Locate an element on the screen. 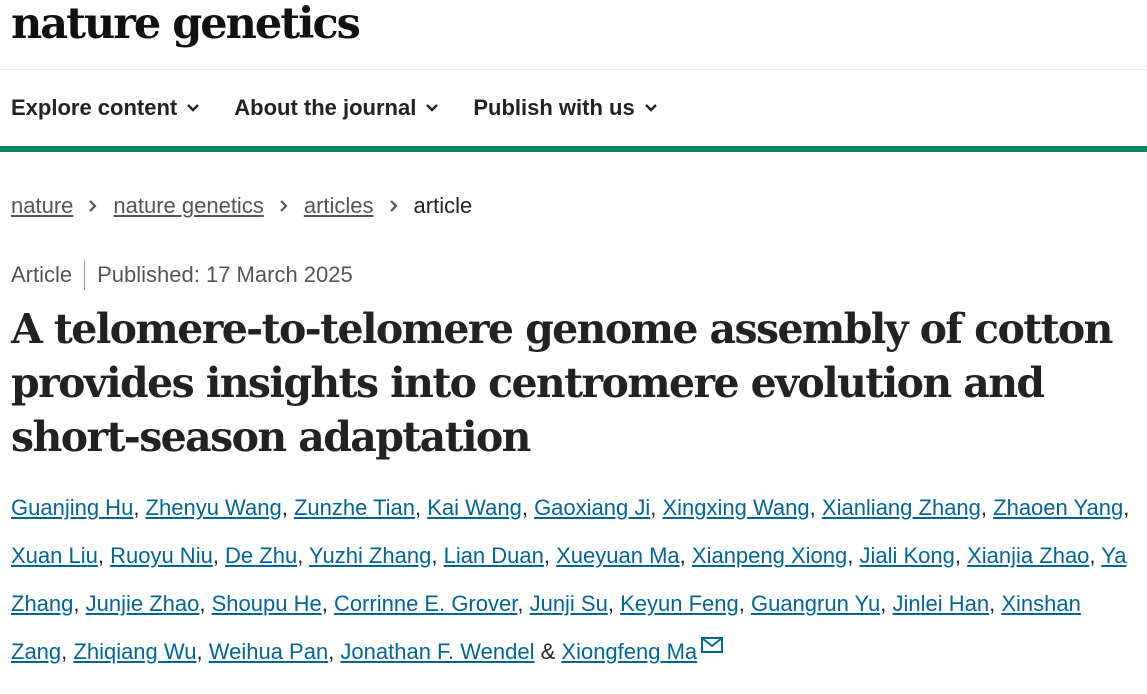 This screenshot has width=1147, height=694. breadcrumb-articles: articles is located at coordinates (339, 206).